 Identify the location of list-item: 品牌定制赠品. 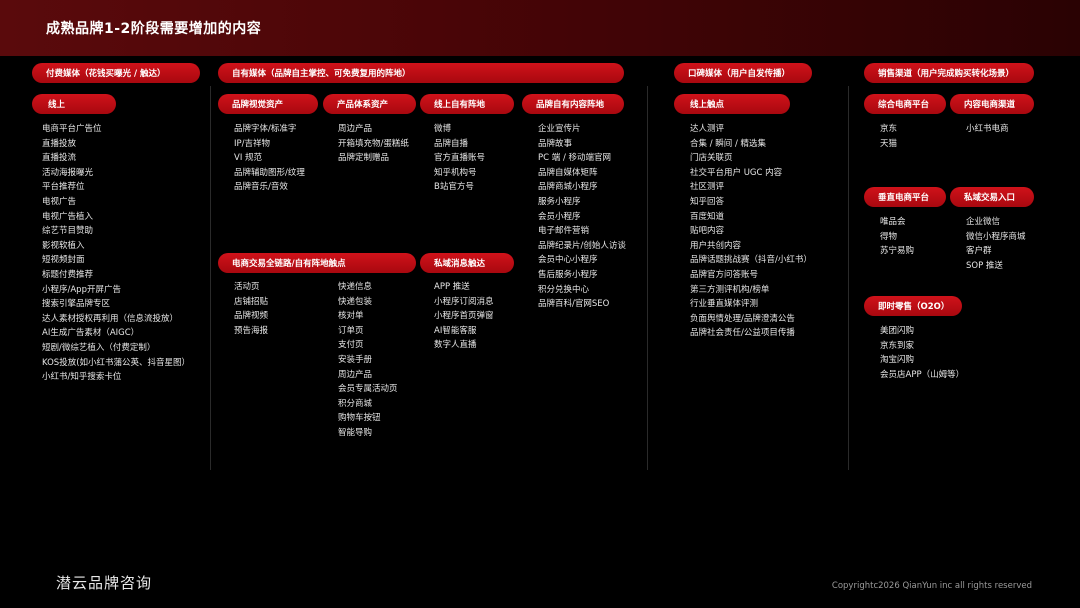
(364, 158).